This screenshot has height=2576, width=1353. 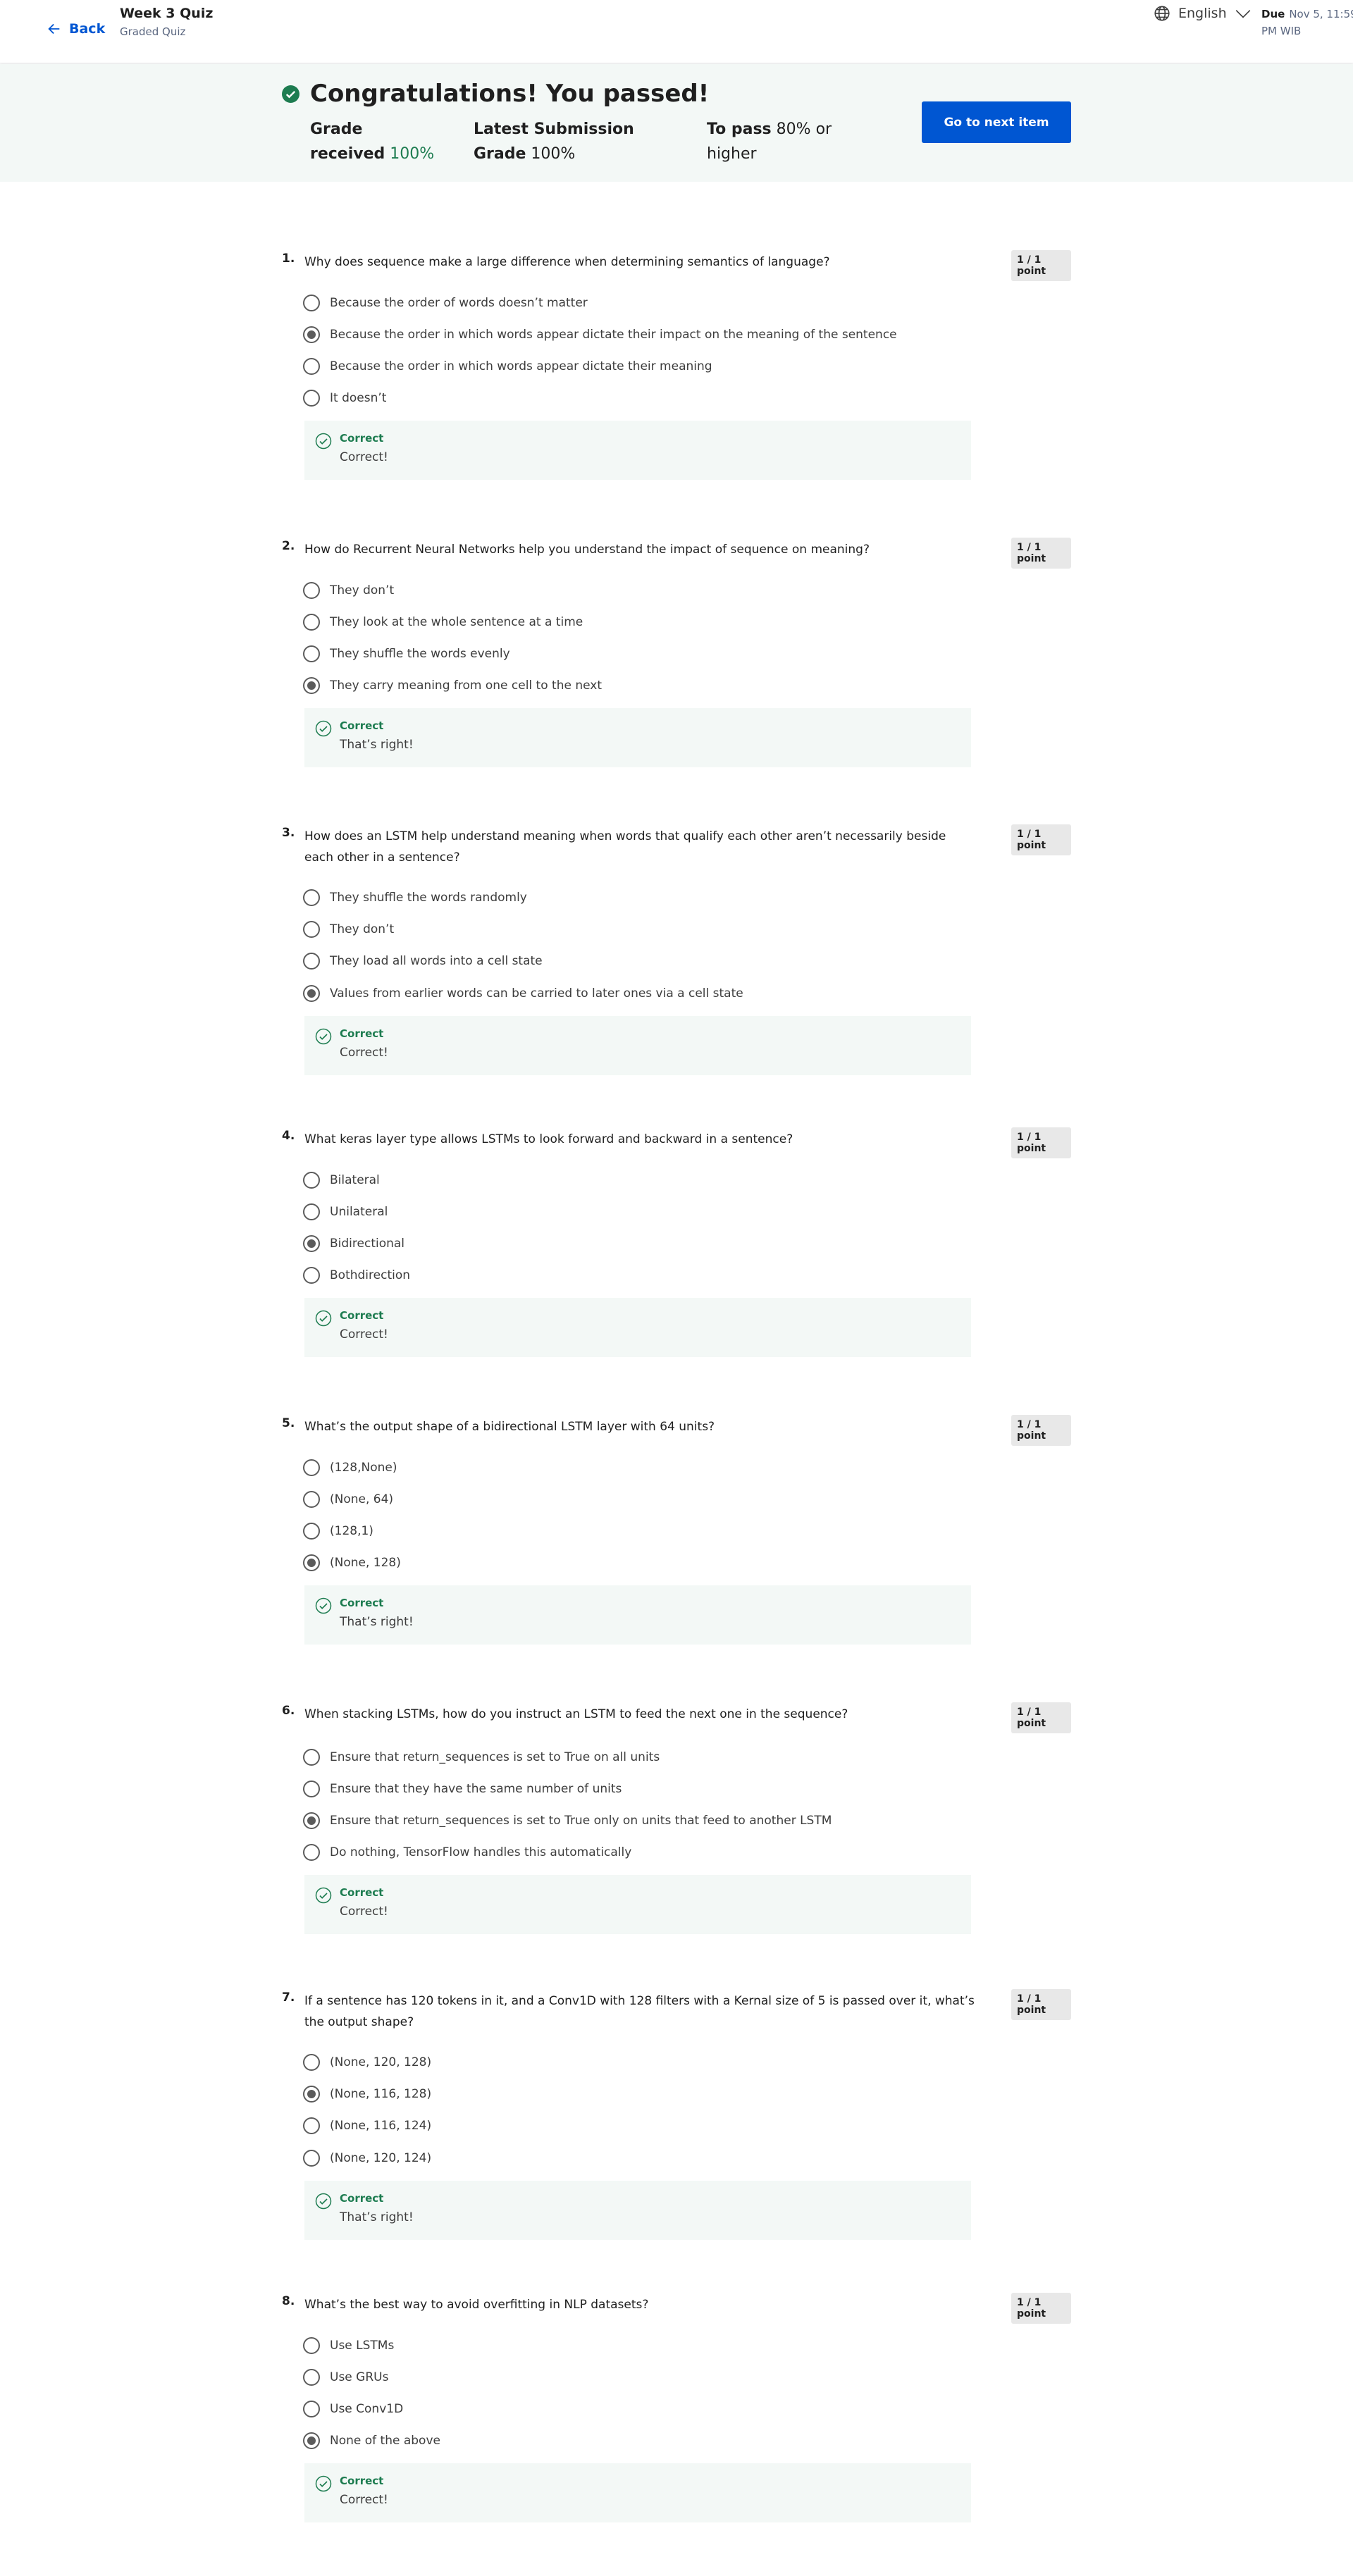 I want to click on answer-option: (128,1), so click(x=338, y=1532).